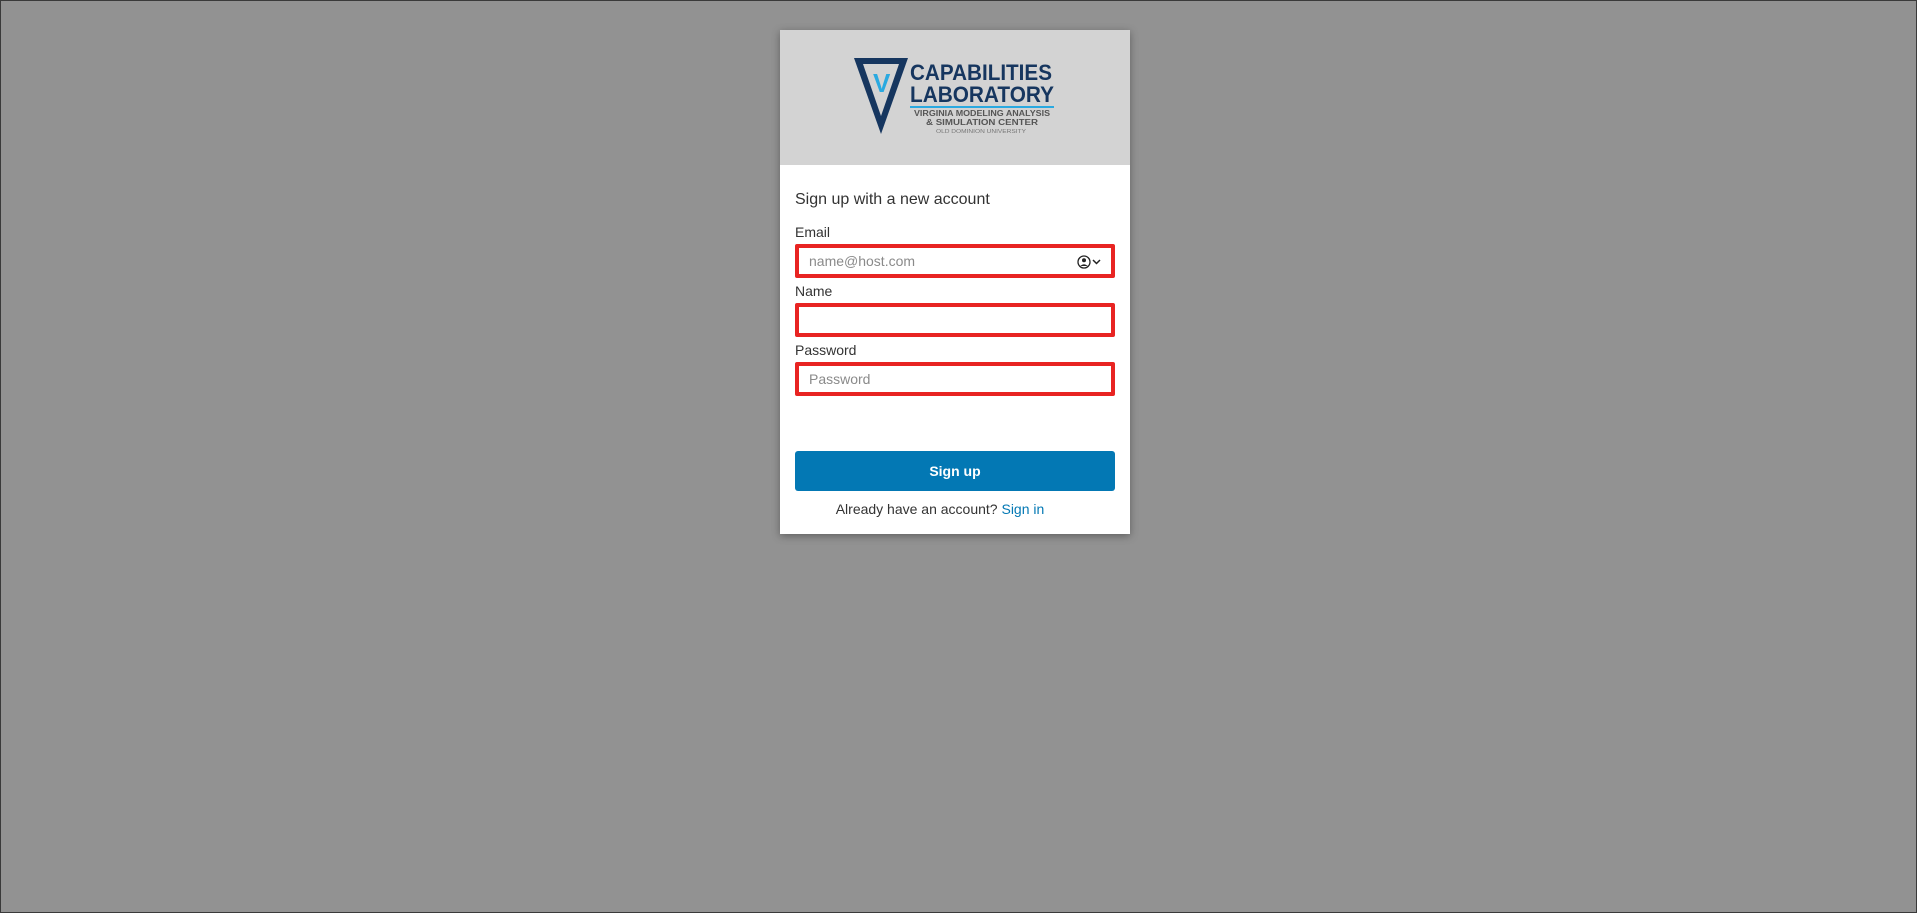  I want to click on contact-autofill-icon, so click(1090, 262).